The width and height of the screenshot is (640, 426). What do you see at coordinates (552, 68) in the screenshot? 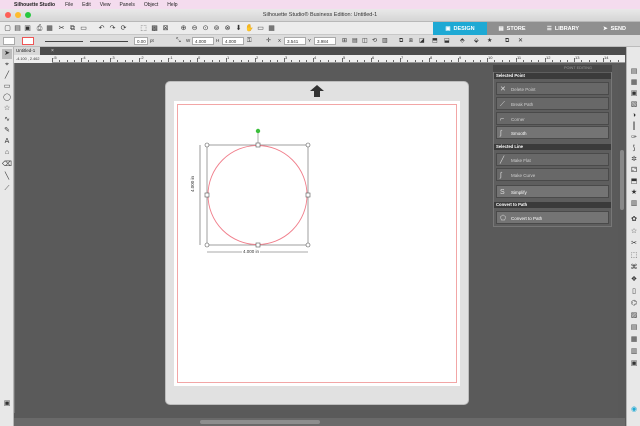
I see `panel-title-bar: POINT EDITING` at bounding box center [552, 68].